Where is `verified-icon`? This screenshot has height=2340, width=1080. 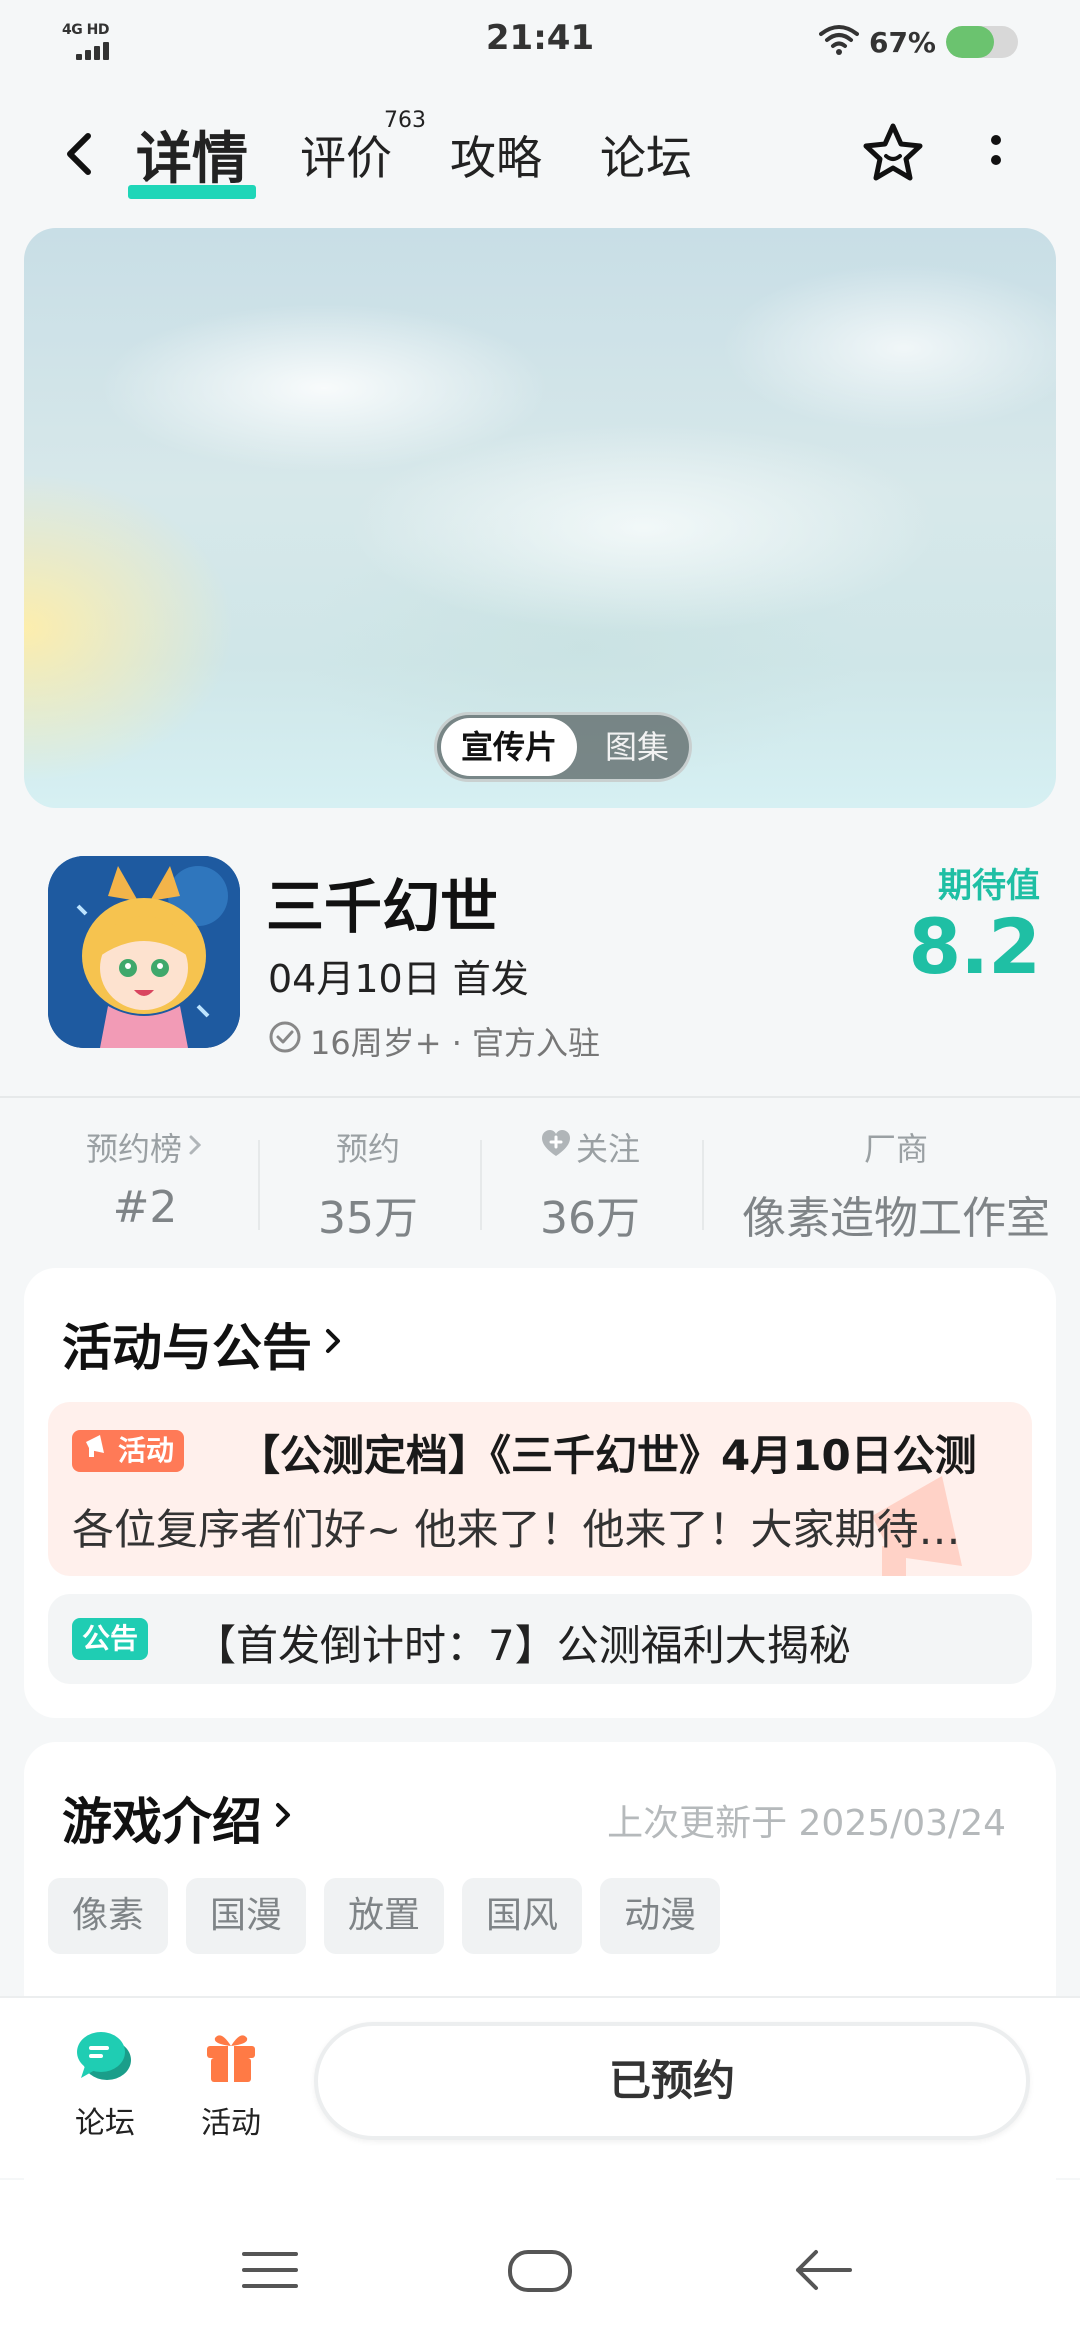
verified-icon is located at coordinates (285, 1041).